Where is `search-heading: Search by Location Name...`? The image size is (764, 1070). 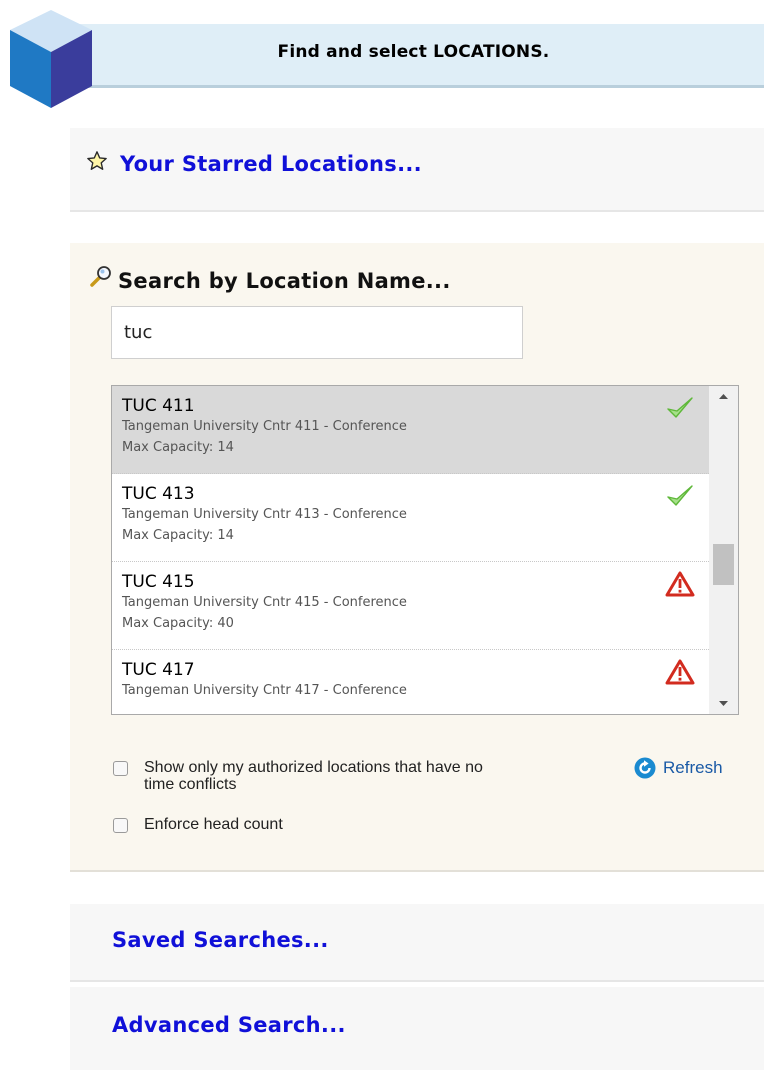
search-heading: Search by Location Name... is located at coordinates (284, 281).